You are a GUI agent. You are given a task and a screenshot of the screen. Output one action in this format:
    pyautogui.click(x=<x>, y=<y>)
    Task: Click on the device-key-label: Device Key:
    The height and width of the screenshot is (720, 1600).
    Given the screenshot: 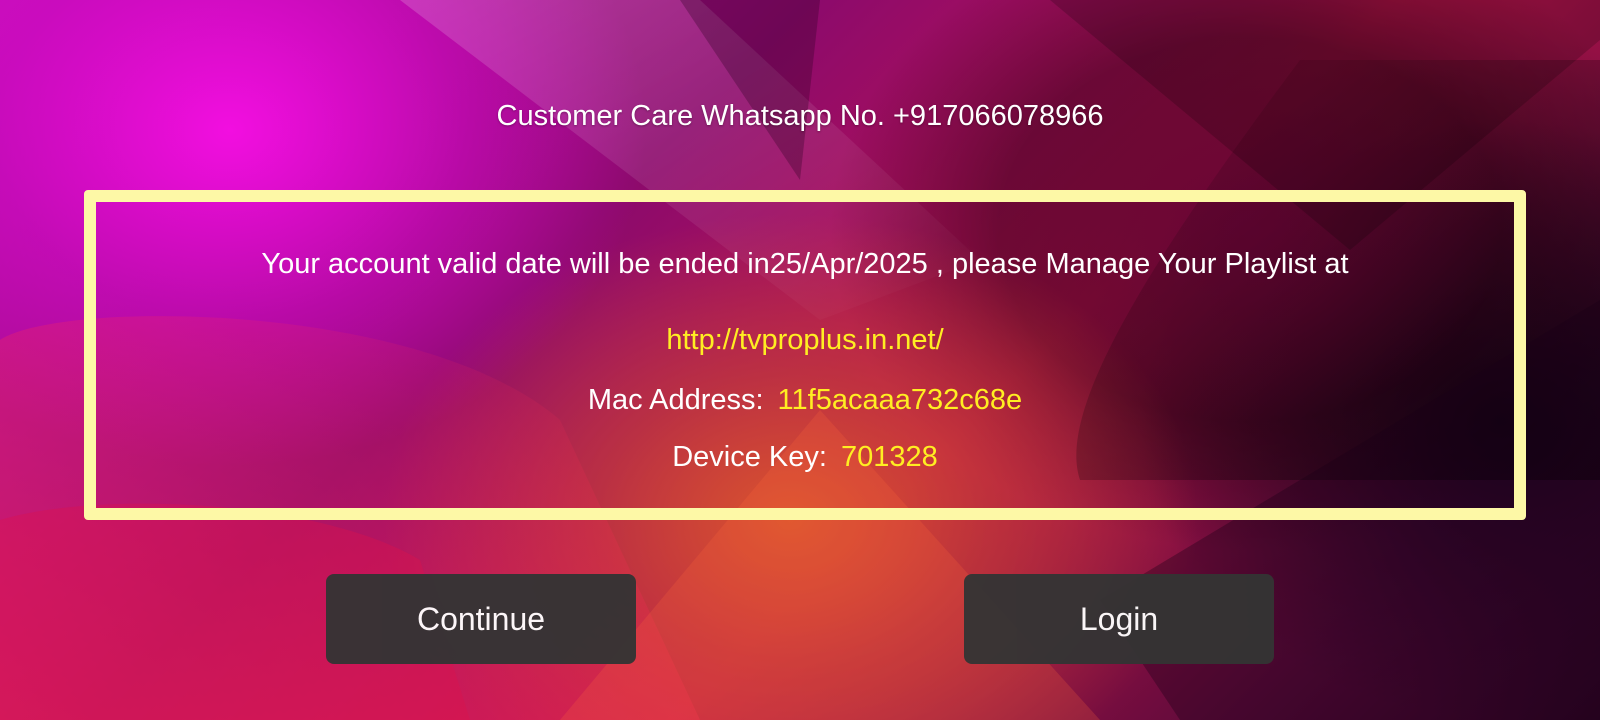 What is the action you would take?
    pyautogui.click(x=749, y=457)
    